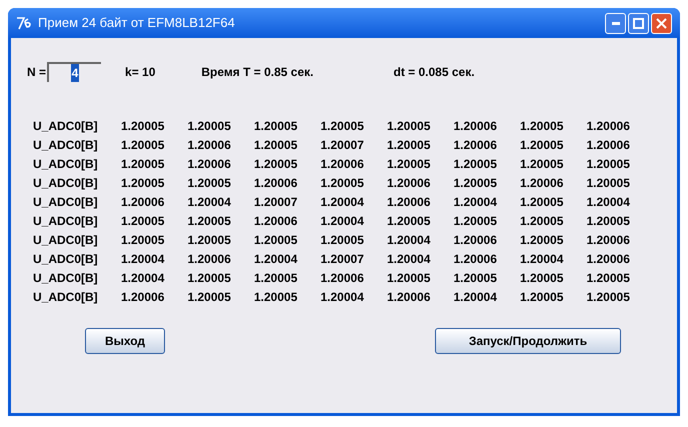 Image resolution: width=688 pixels, height=427 pixels. I want to click on time-value: Время T = 0.85 сек., so click(257, 72).